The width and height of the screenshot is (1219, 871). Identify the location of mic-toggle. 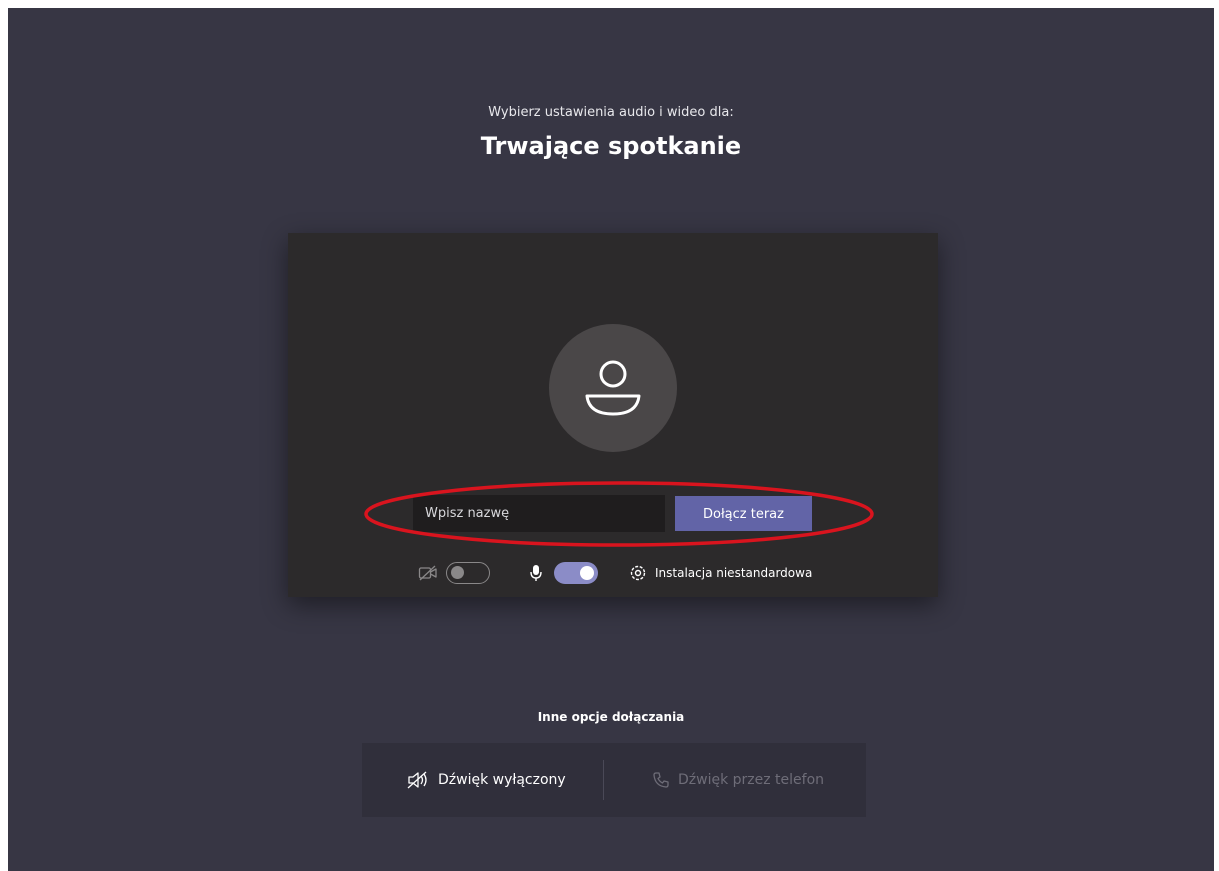
(576, 573).